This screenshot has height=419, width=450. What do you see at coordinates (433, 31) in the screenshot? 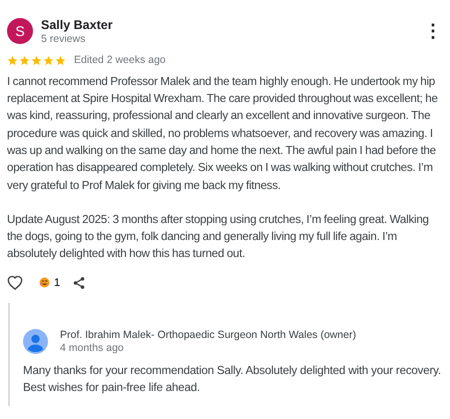
I see `more-options-button: ⋮` at bounding box center [433, 31].